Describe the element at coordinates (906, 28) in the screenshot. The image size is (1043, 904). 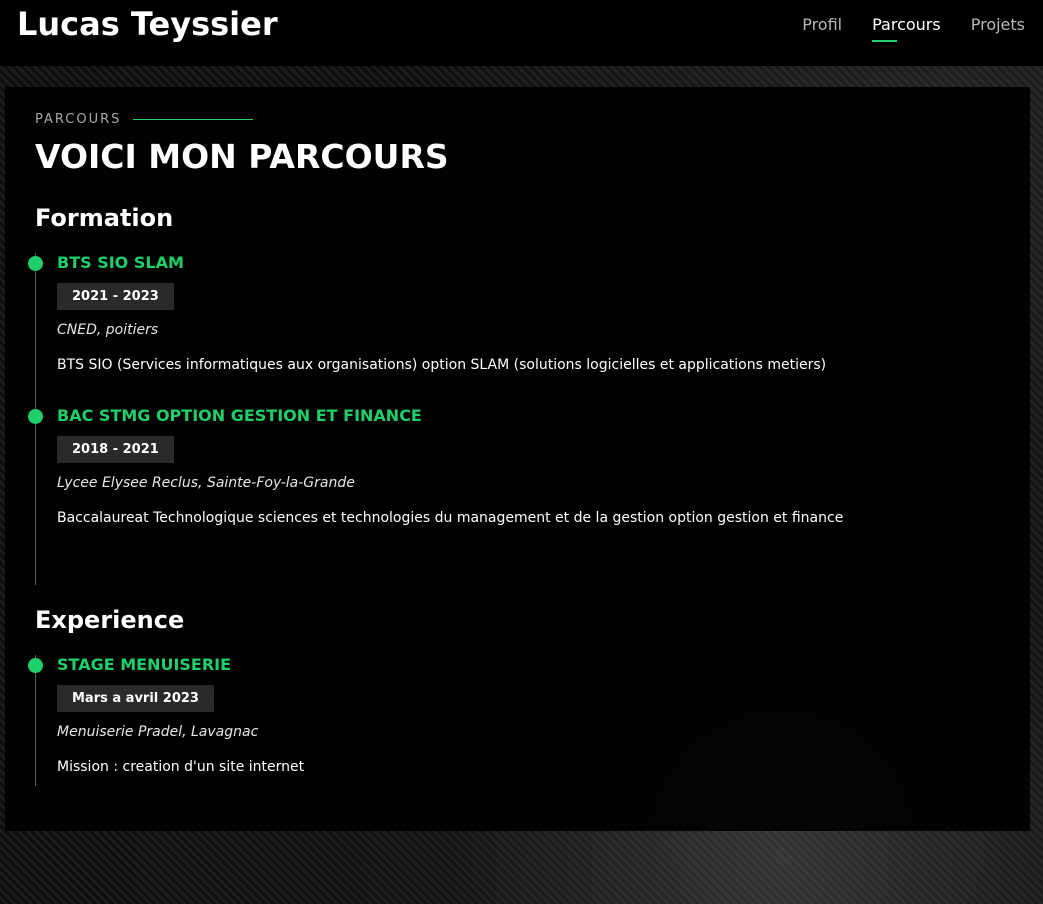
I see `nav-link-parcours: Parcours` at that location.